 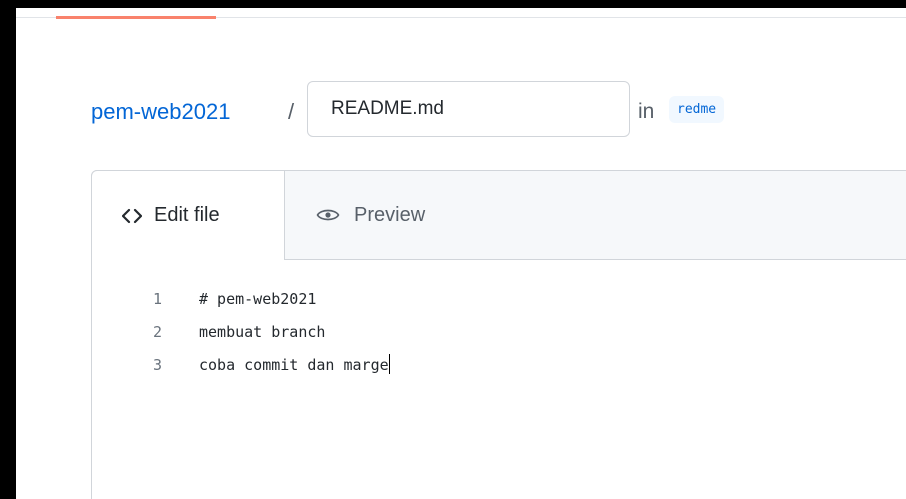 I want to click on tab-preview-label: Preview, so click(x=390, y=214).